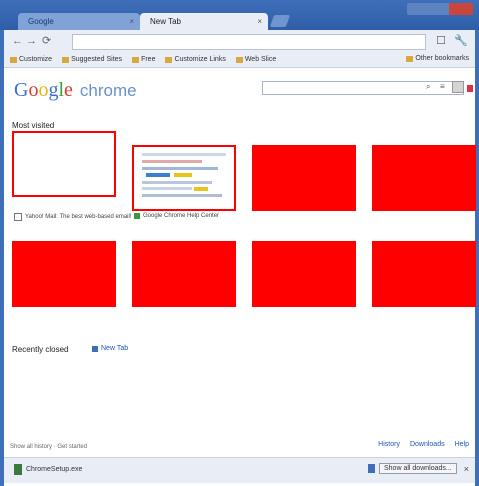 The height and width of the screenshot is (486, 479). I want to click on wrench-icon: 🔧, so click(461, 41).